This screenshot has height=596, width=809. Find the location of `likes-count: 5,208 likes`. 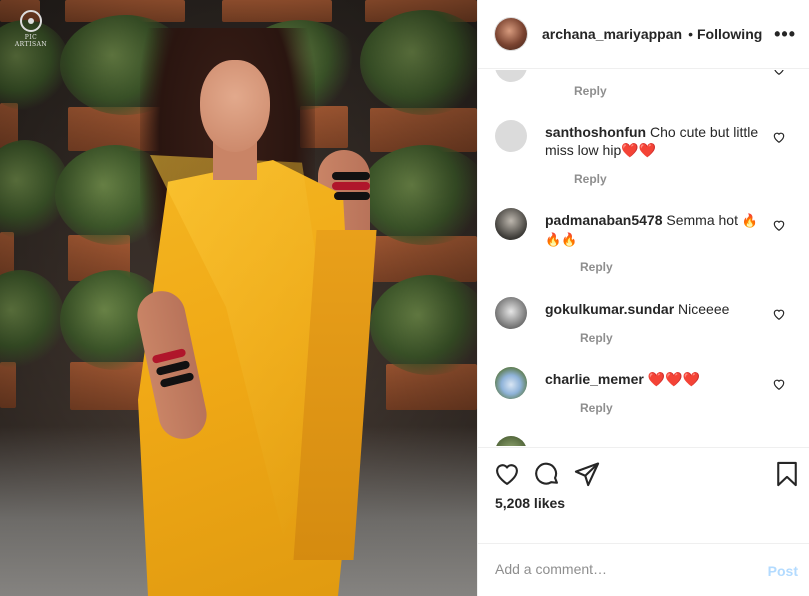

likes-count: 5,208 likes is located at coordinates (530, 503).